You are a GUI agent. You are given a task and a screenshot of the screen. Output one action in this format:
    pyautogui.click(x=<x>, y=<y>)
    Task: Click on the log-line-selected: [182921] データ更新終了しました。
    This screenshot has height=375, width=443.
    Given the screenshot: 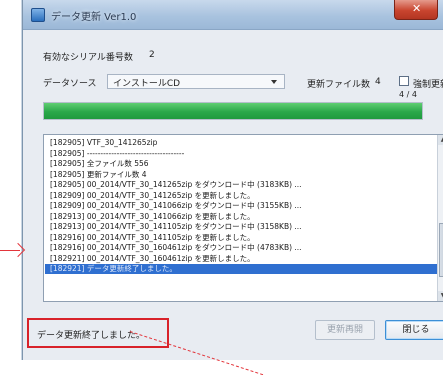 What is the action you would take?
    pyautogui.click(x=241, y=269)
    